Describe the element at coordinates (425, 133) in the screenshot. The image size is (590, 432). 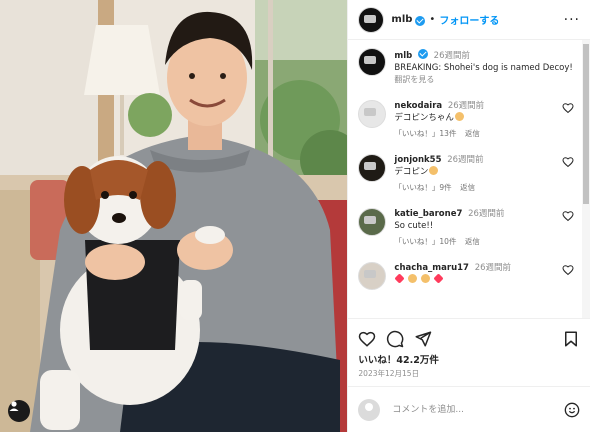
I see `comment-likes: 「いいね！」13件` at that location.